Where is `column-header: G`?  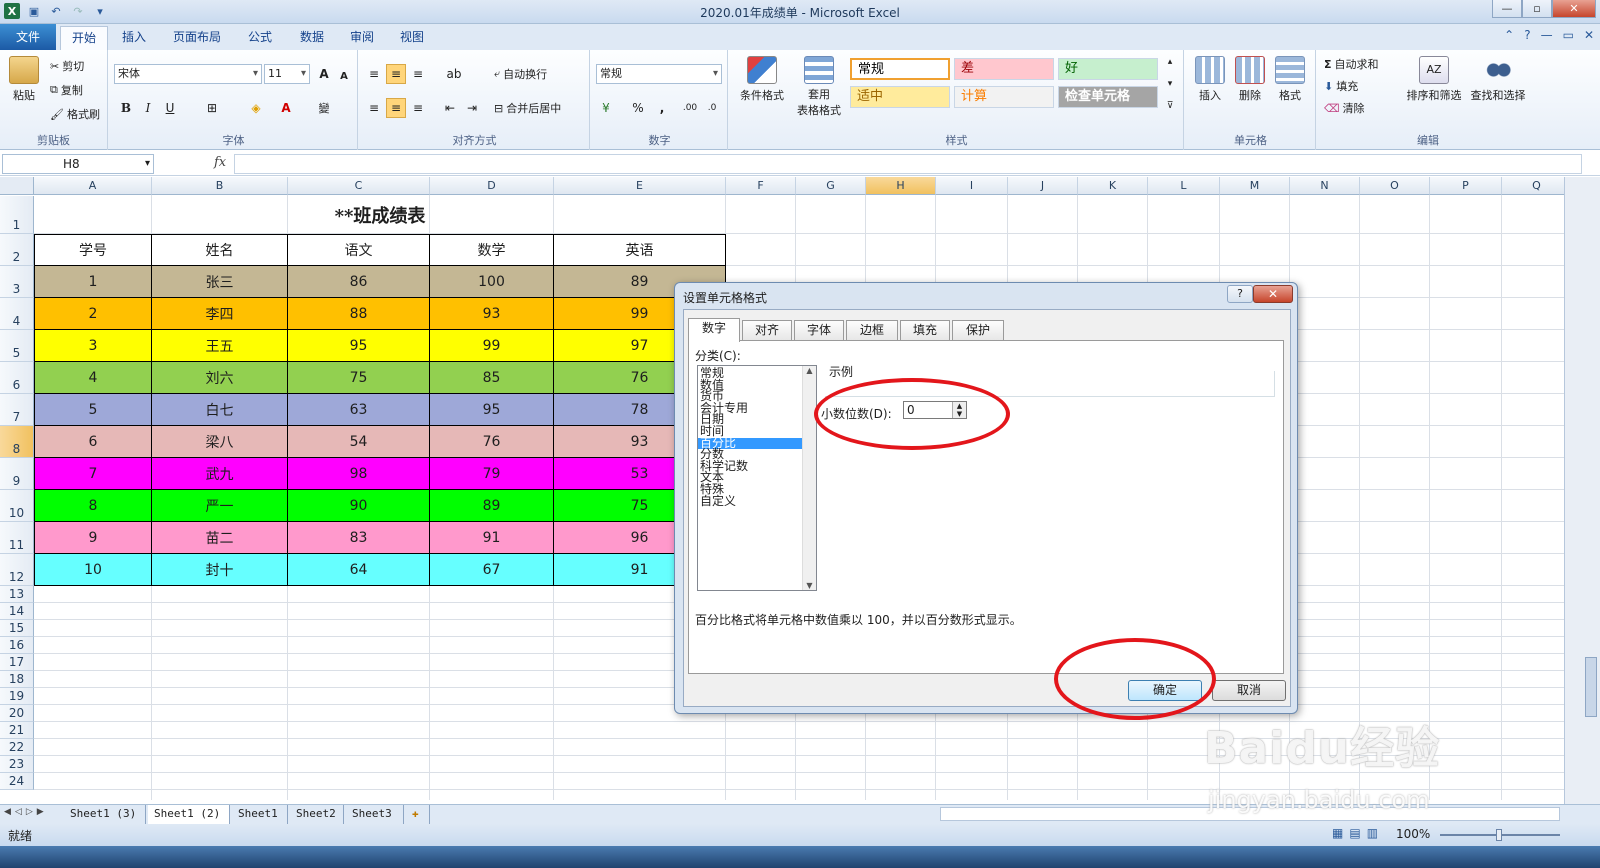 column-header: G is located at coordinates (831, 186).